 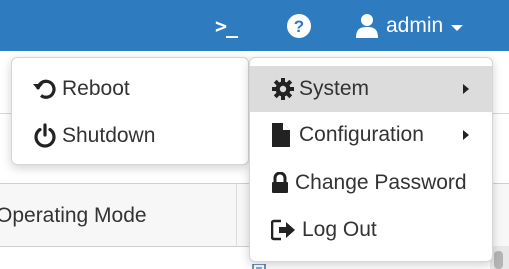 I want to click on configuration-label: Configuration, so click(x=361, y=134).